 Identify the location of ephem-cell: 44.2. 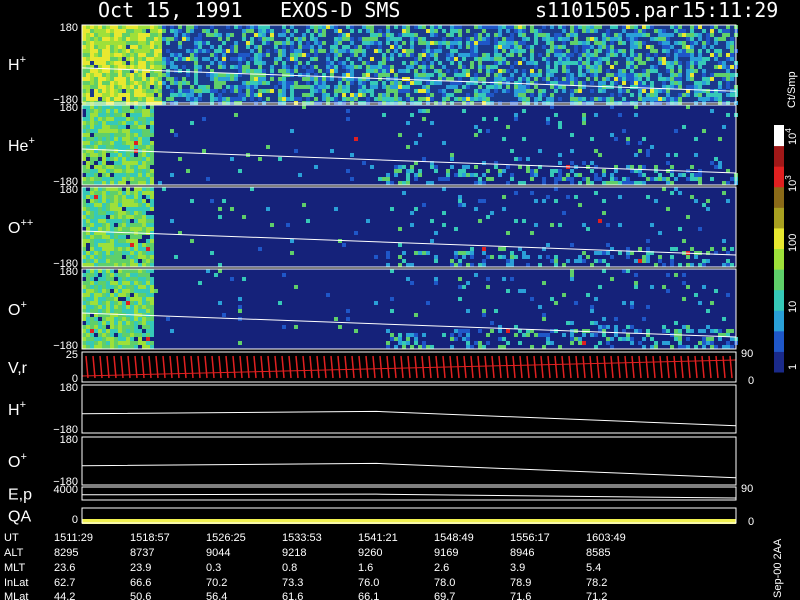
(64, 595).